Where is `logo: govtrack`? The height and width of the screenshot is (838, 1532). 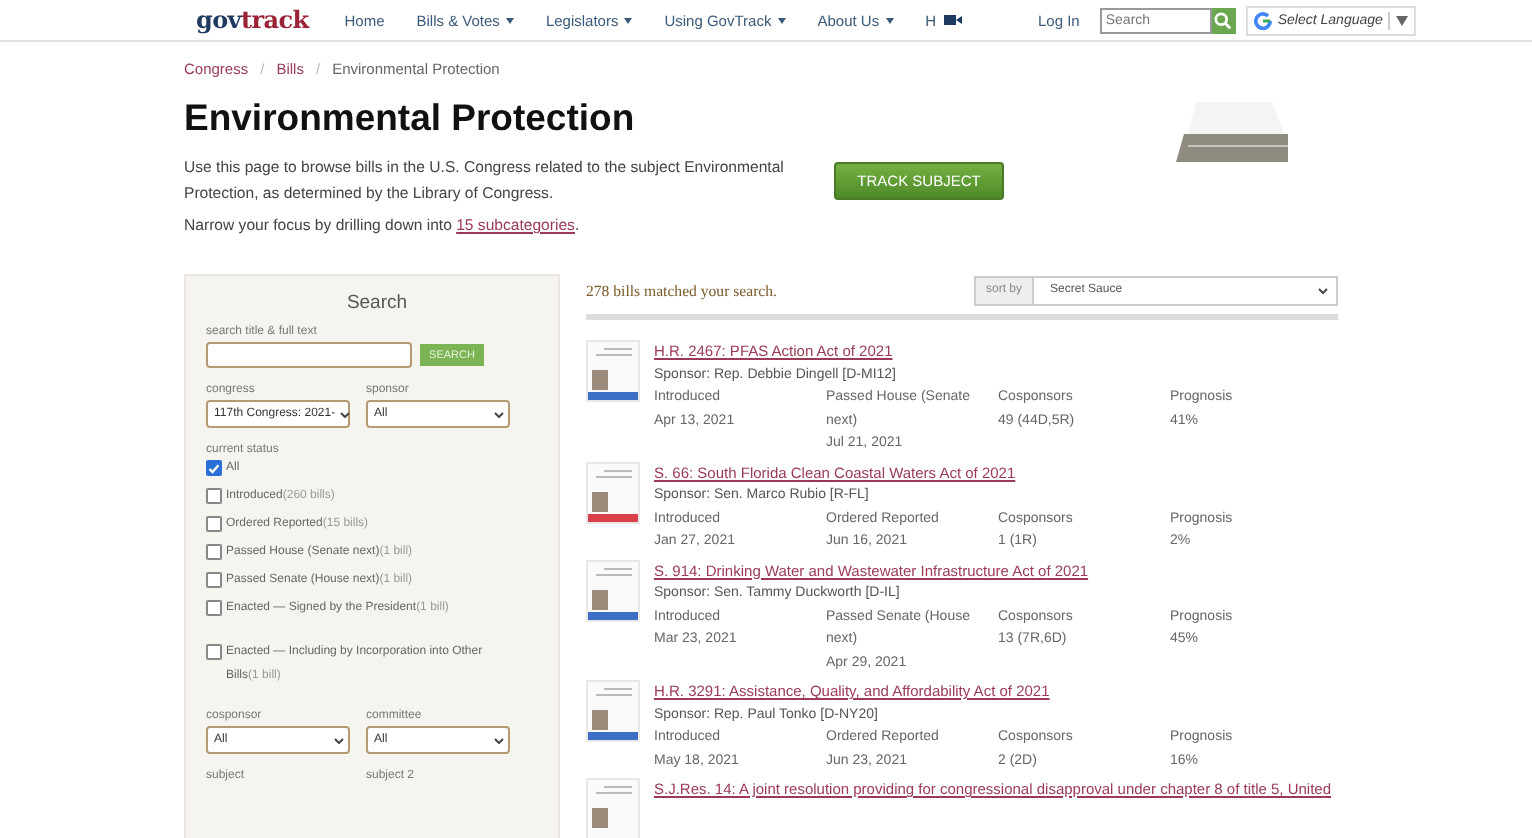 logo: govtrack is located at coordinates (252, 20).